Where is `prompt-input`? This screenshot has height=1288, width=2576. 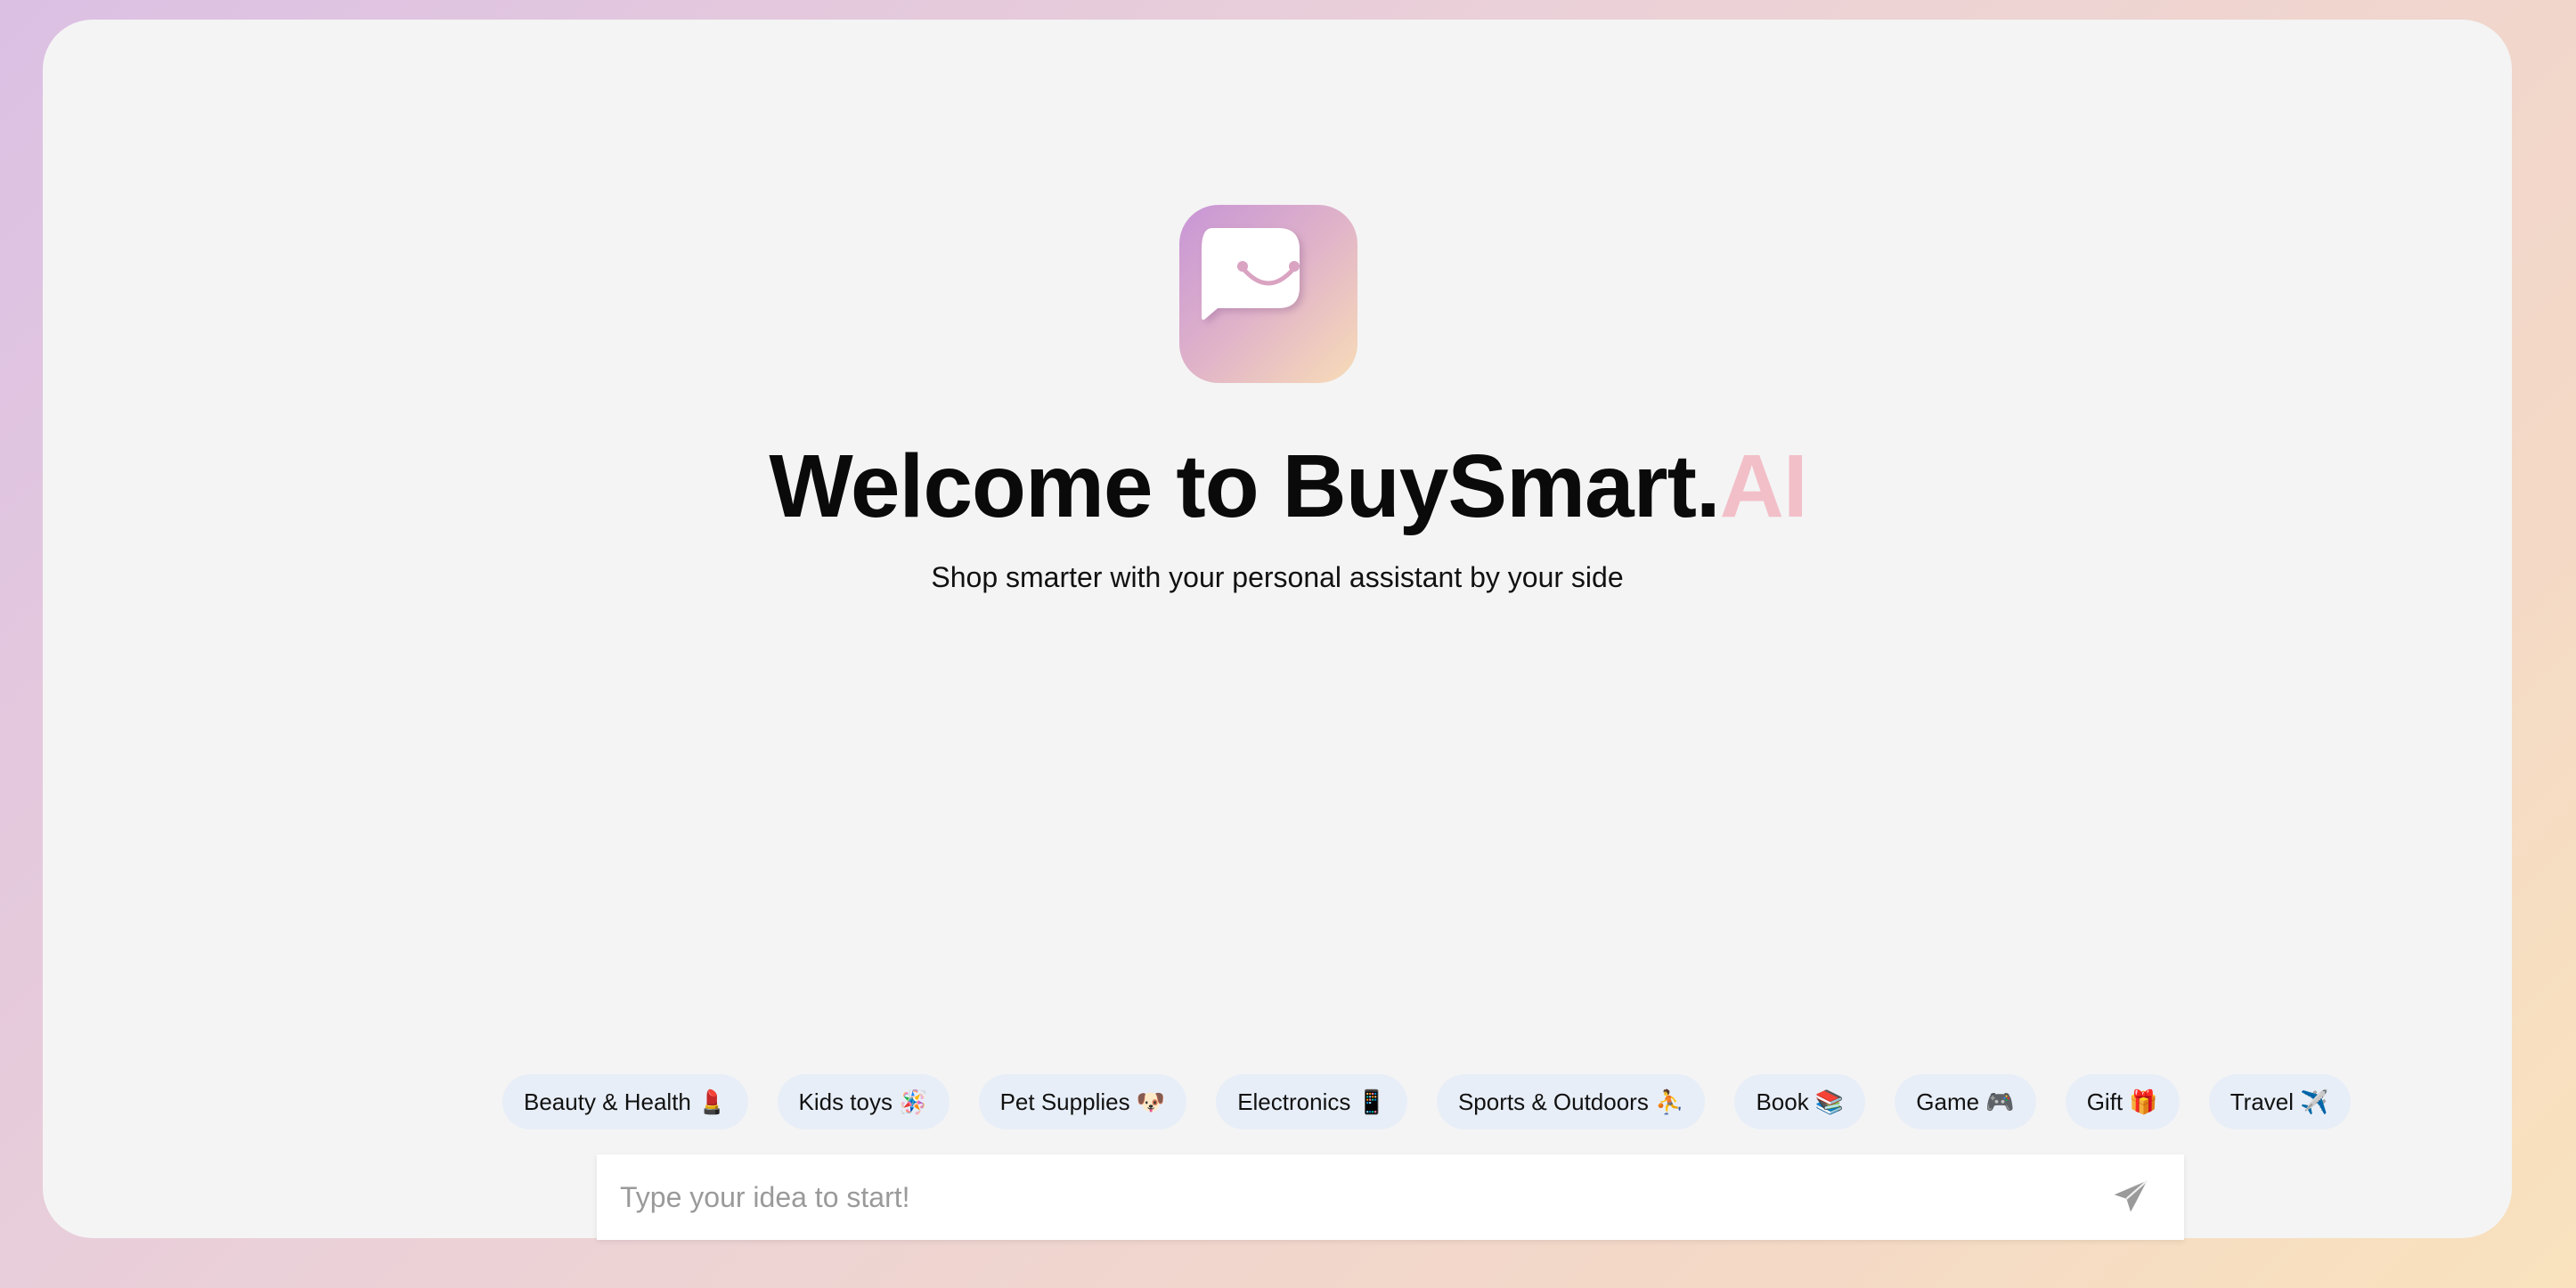
prompt-input is located at coordinates (1345, 1197).